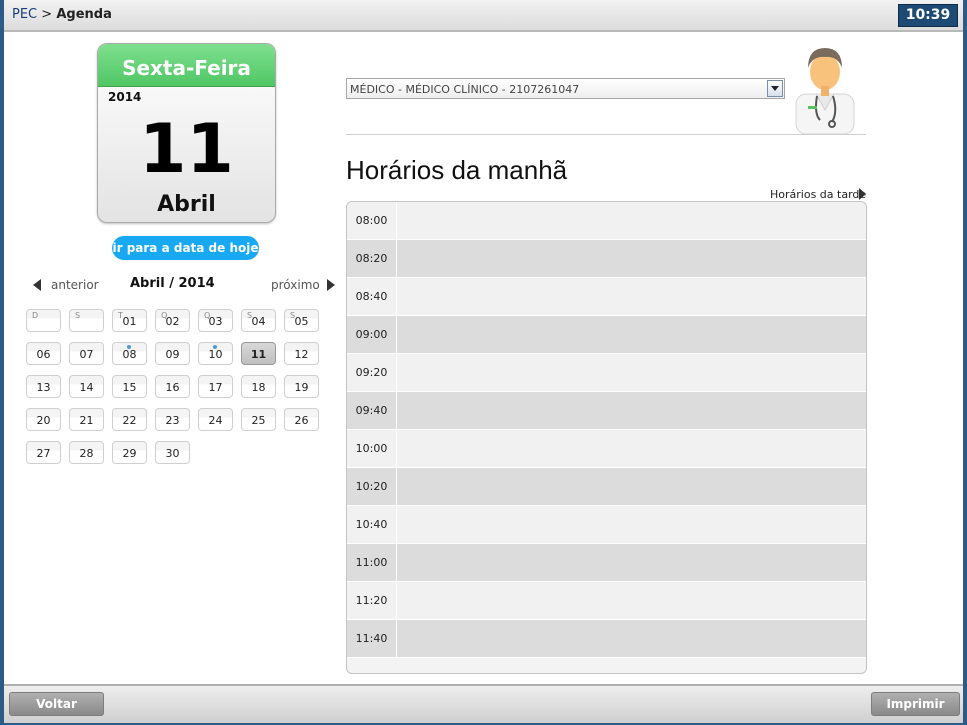 The height and width of the screenshot is (725, 967). I want to click on time-slot-label: 09:40, so click(372, 410).